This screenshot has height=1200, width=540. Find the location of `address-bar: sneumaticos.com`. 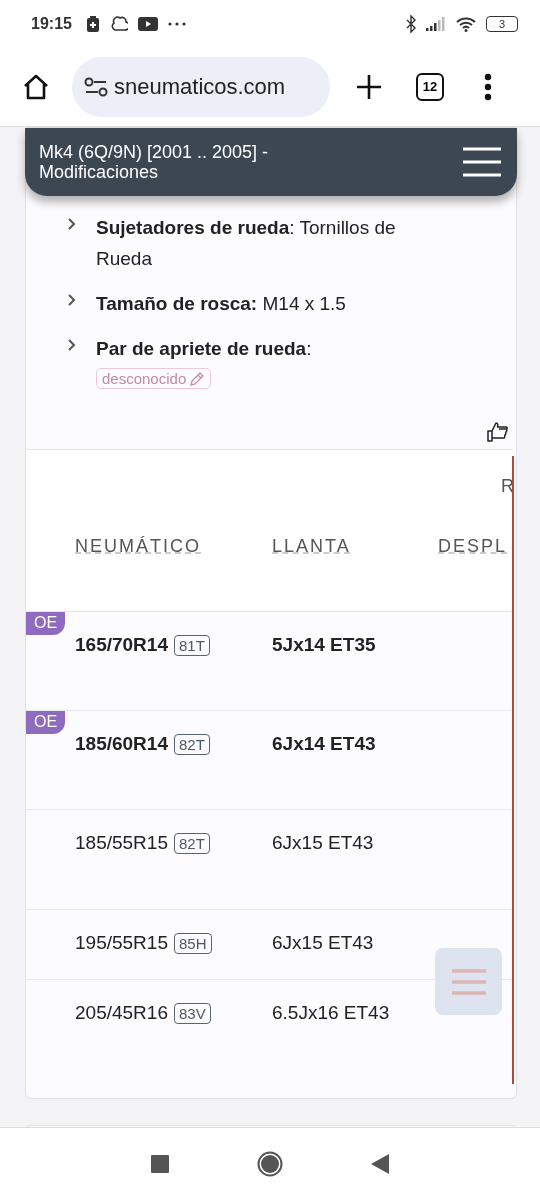

address-bar: sneumaticos.com is located at coordinates (201, 87).